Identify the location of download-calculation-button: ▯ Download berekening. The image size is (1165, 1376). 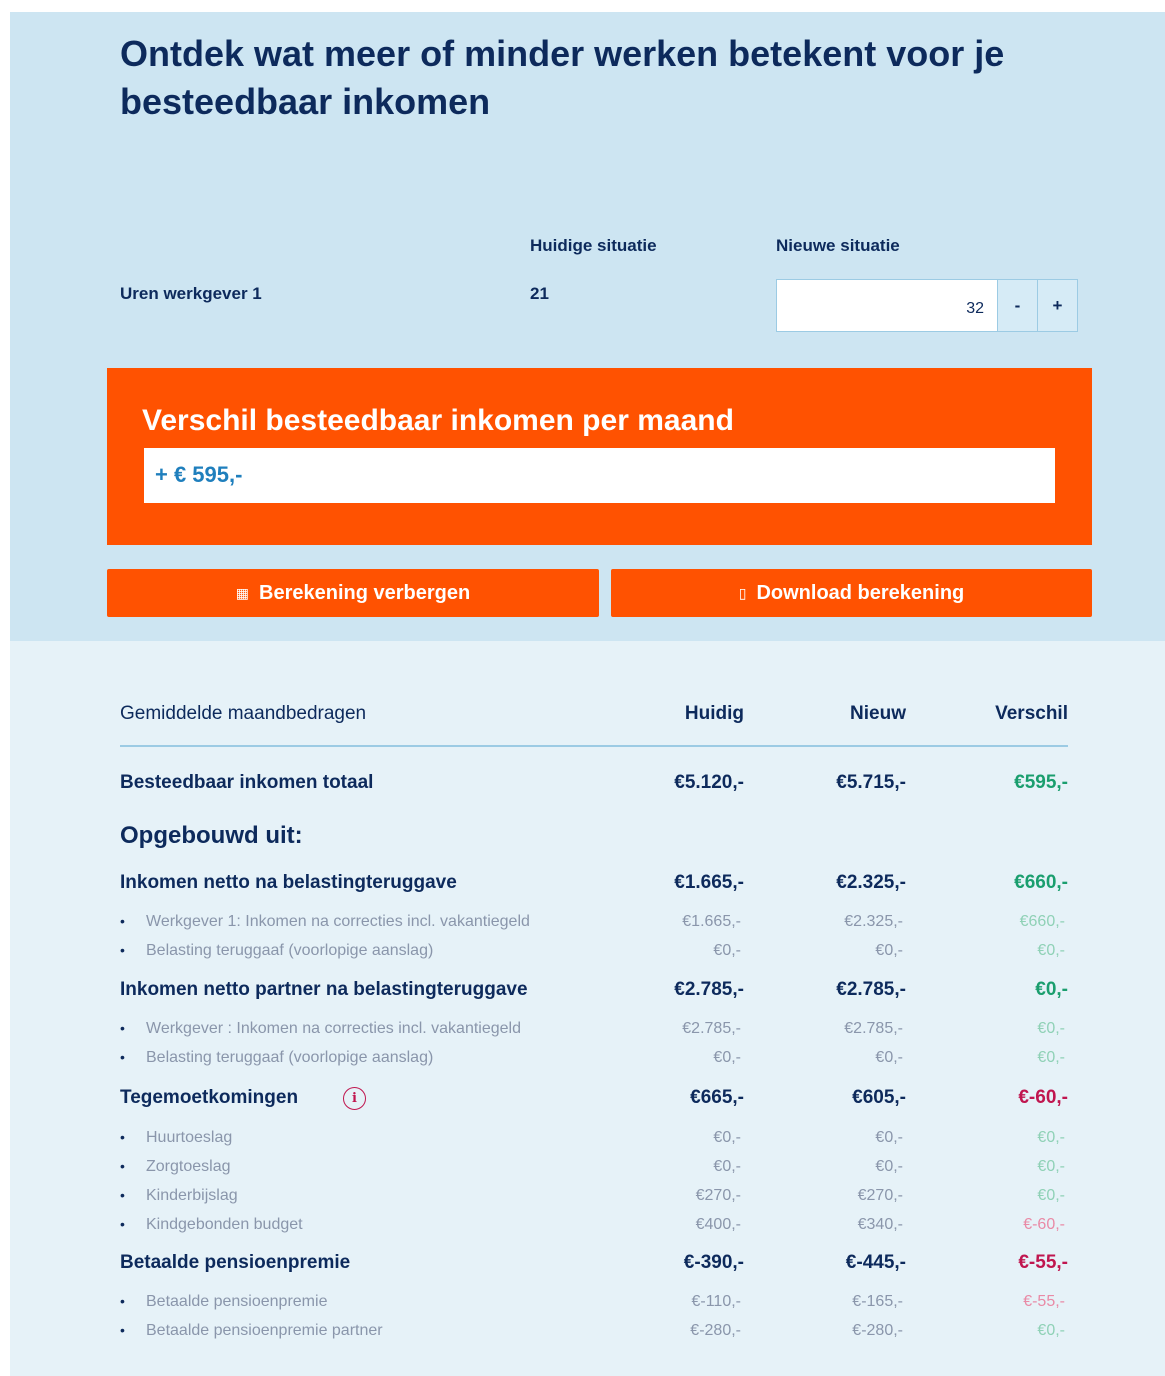
(851, 593).